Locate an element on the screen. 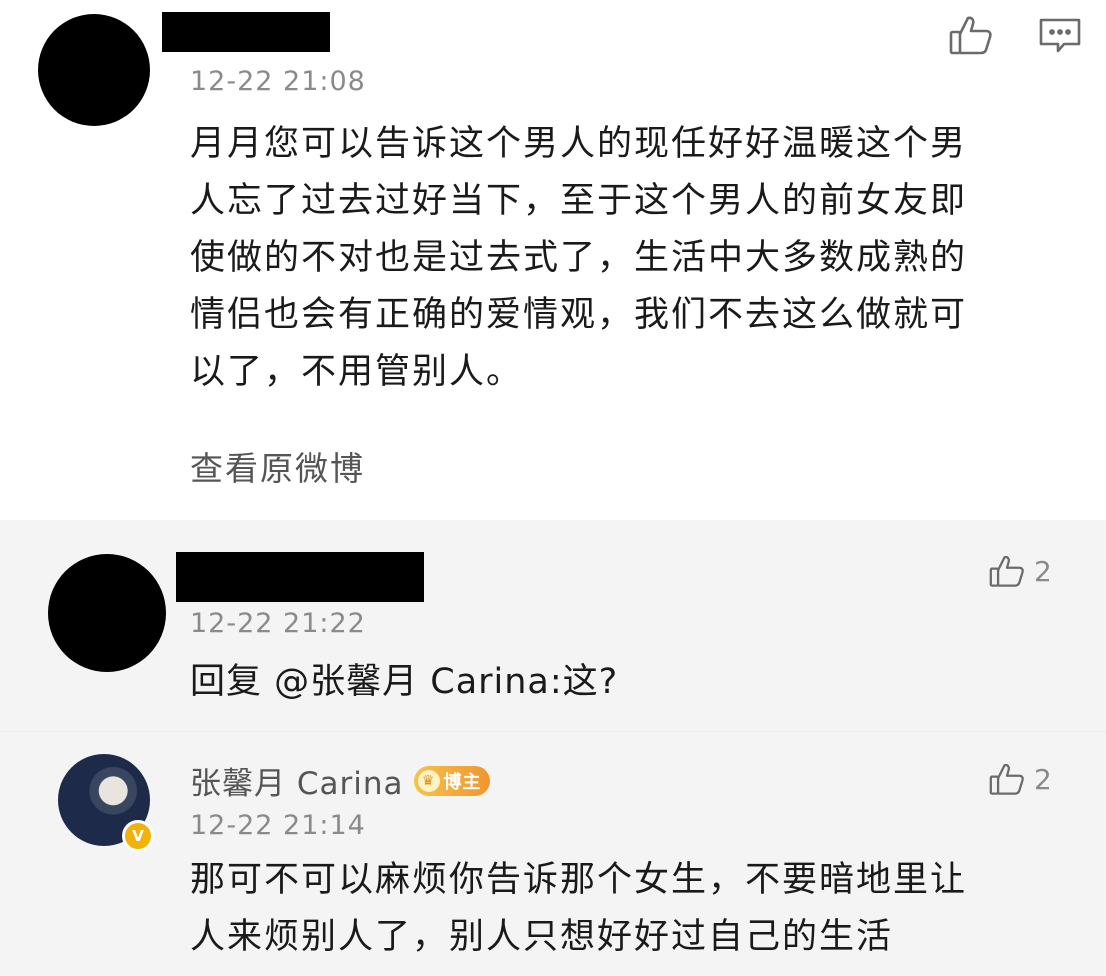 This screenshot has height=976, width=1106. comment-time: 12-22 21:22 is located at coordinates (278, 623).